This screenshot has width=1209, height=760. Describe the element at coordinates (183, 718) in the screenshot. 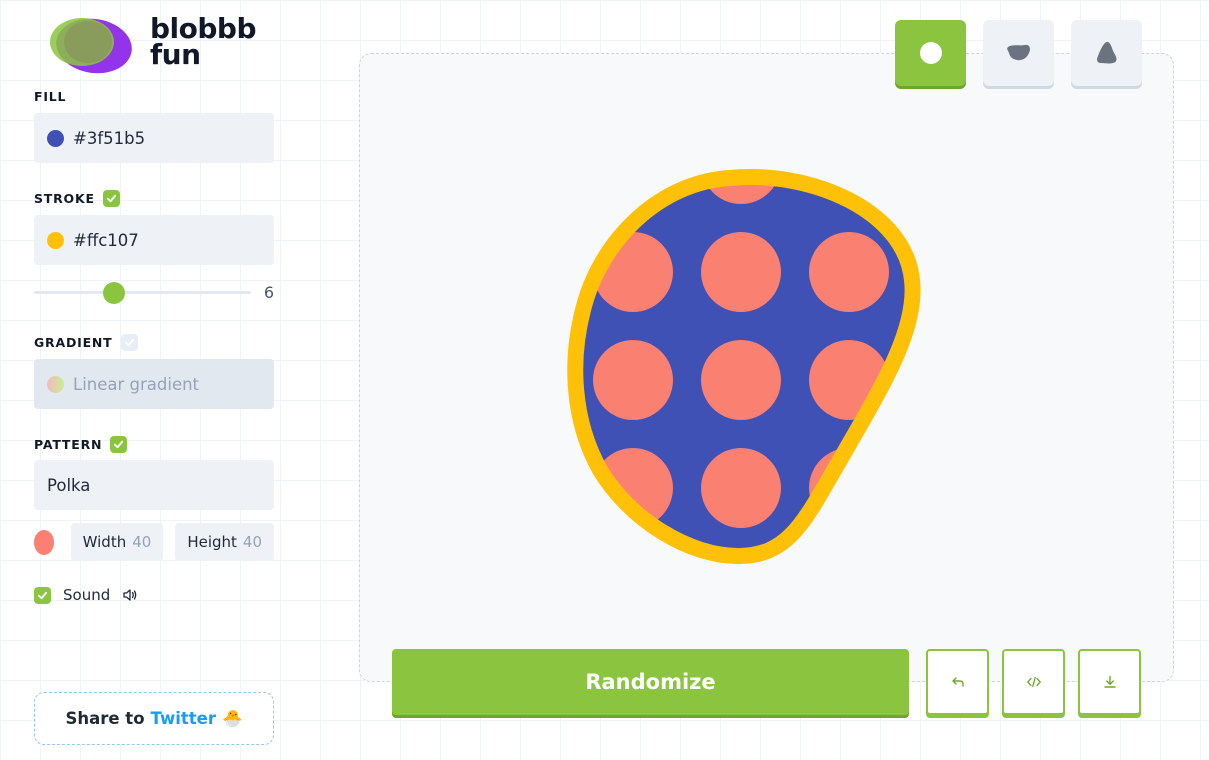

I see `share-twitter-link: Twitter` at that location.